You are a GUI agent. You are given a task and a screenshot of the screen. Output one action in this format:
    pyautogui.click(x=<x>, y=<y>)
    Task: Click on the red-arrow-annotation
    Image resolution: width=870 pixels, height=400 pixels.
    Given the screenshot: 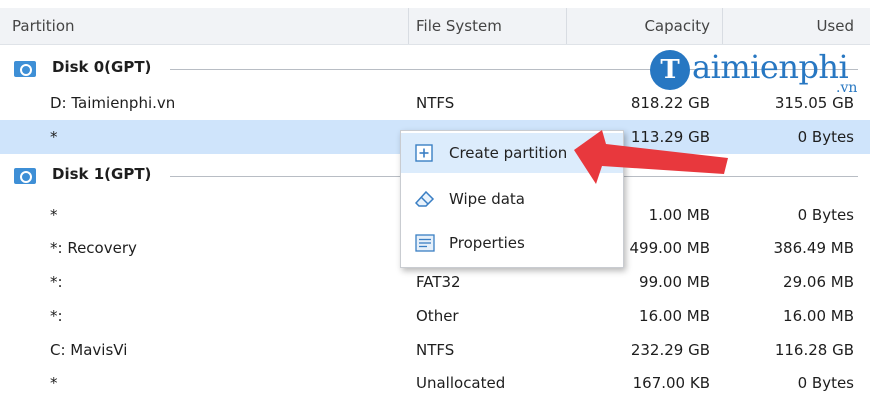 What is the action you would take?
    pyautogui.click(x=651, y=157)
    